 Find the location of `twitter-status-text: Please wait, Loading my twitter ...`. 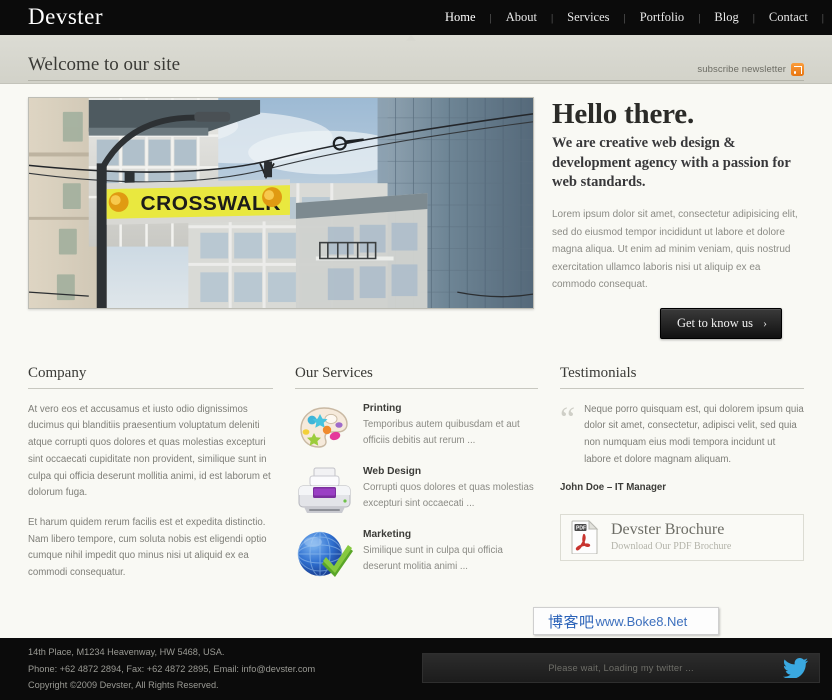

twitter-status-text: Please wait, Loading my twitter ... is located at coordinates (621, 668).